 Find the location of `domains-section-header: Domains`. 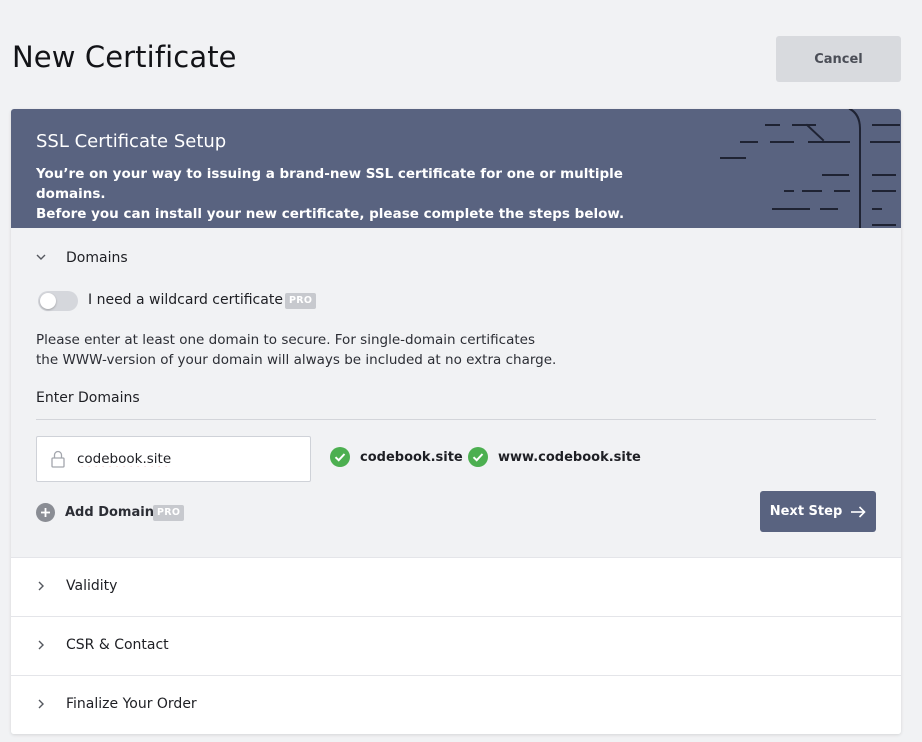

domains-section-header: Domains is located at coordinates (82, 258).